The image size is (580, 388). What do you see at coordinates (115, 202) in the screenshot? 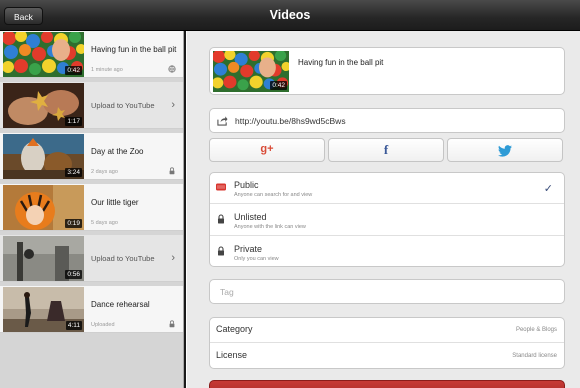
I see `video-title: Our little tiger` at bounding box center [115, 202].